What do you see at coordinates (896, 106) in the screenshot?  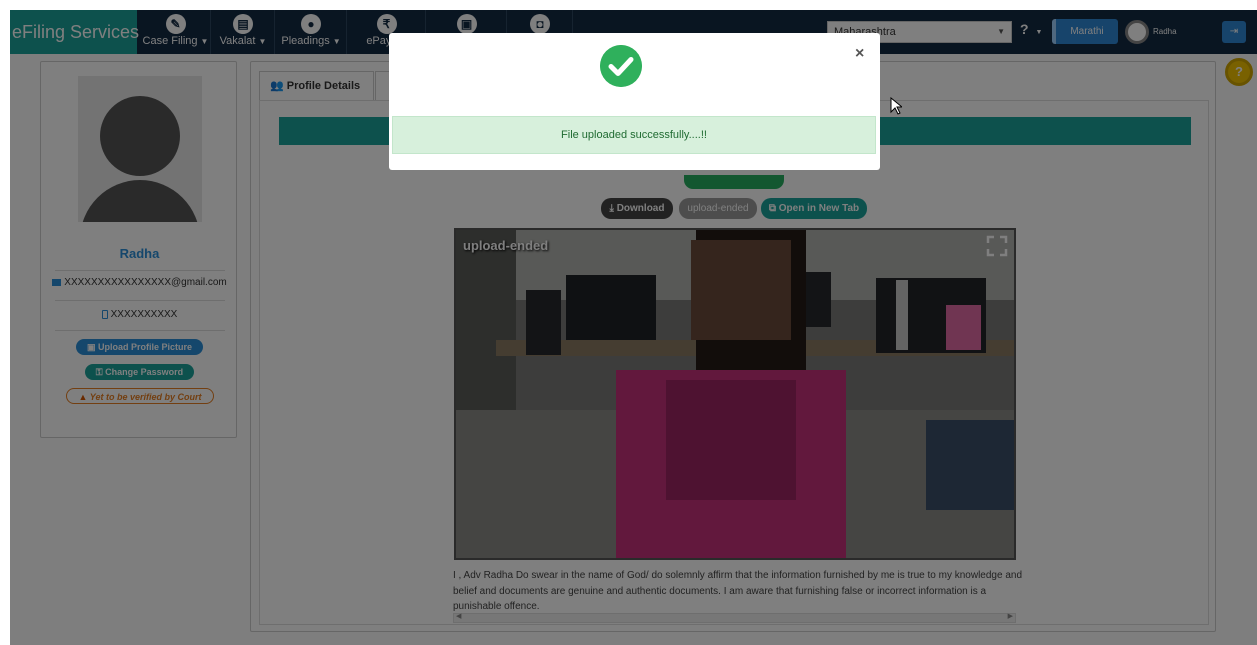 I see `mouse-cursor-icon` at bounding box center [896, 106].